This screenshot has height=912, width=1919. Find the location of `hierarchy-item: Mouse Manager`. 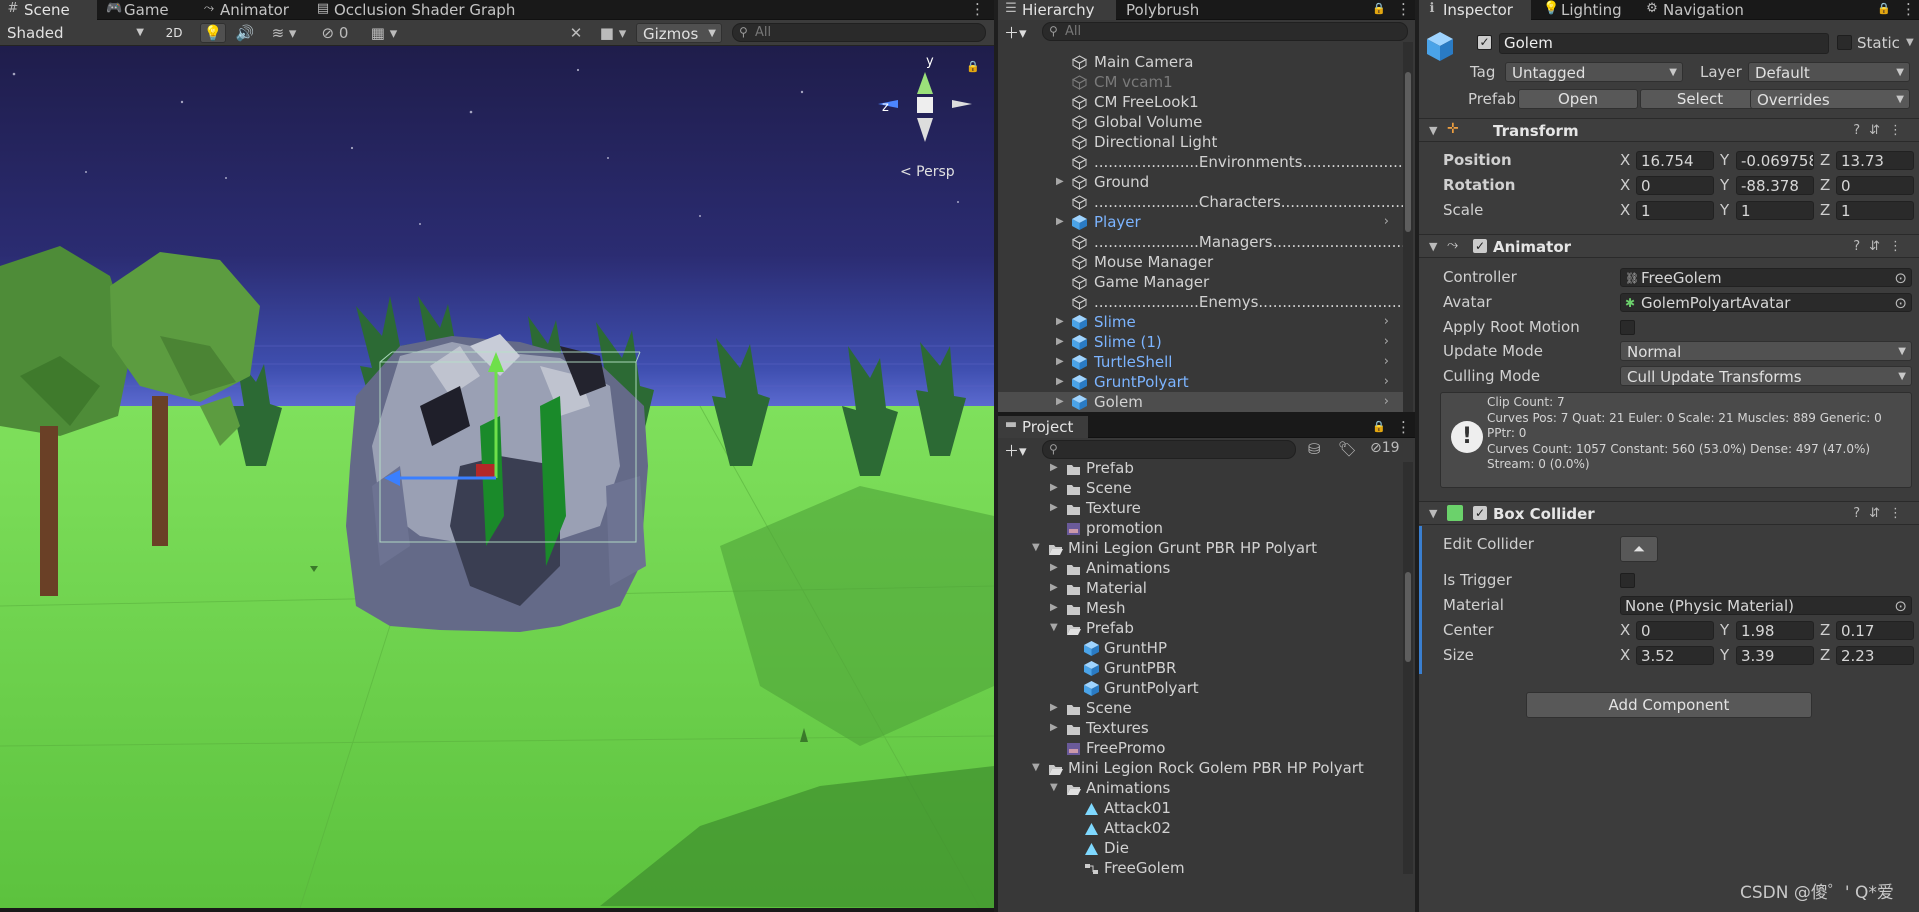

hierarchy-item: Mouse Manager is located at coordinates (1200, 262).